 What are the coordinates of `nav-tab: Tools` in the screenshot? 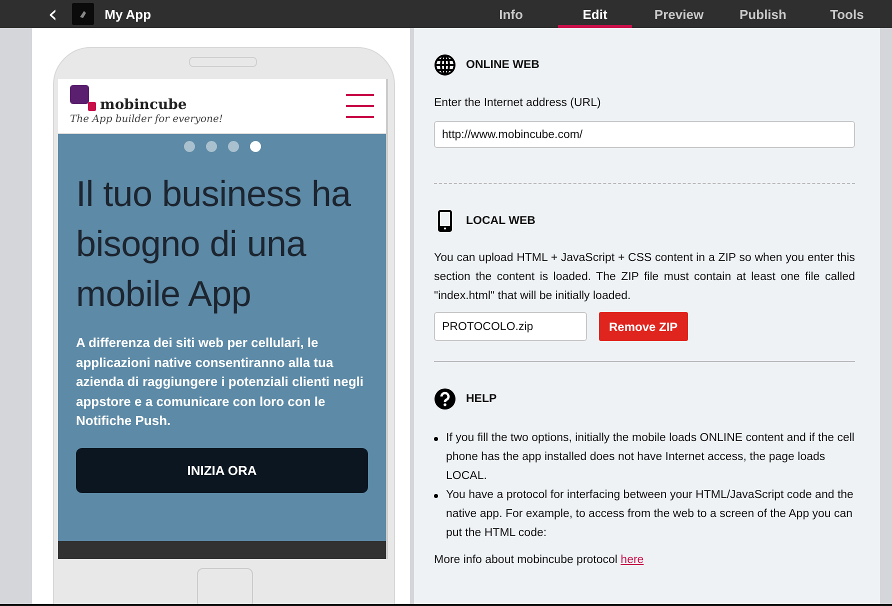 It's located at (847, 14).